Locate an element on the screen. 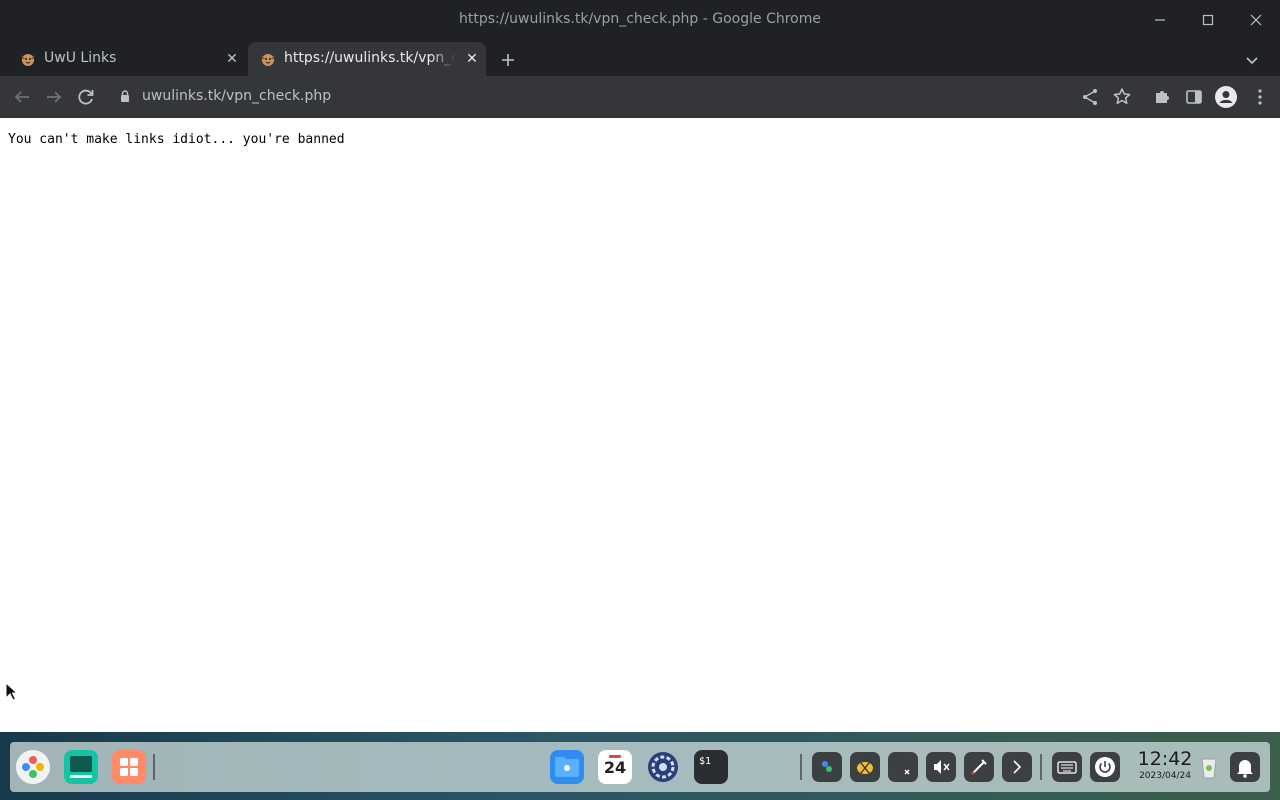 The image size is (1280, 800). share-icon is located at coordinates (1090, 97).